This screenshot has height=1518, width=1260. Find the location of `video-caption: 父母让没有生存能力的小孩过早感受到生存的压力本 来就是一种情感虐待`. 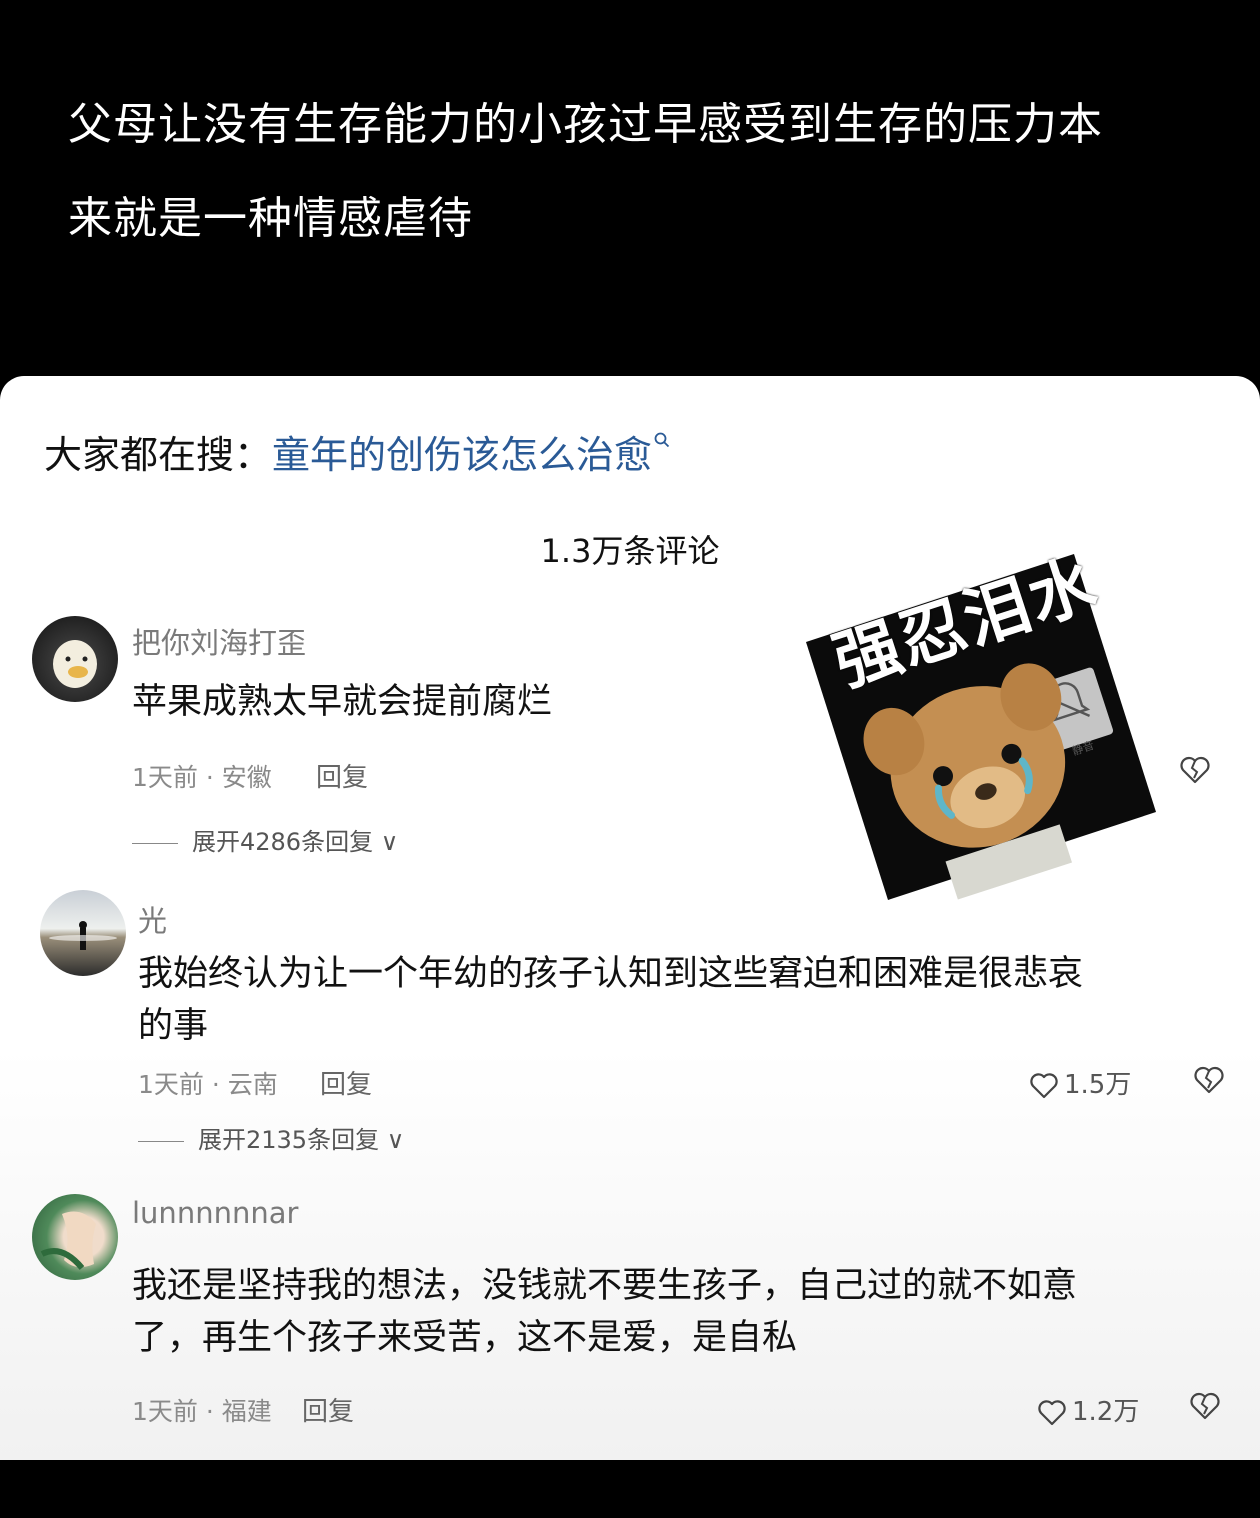

video-caption: 父母让没有生存能力的小孩过早感受到生存的压力本 来就是一种情感虐待 is located at coordinates (633, 172).